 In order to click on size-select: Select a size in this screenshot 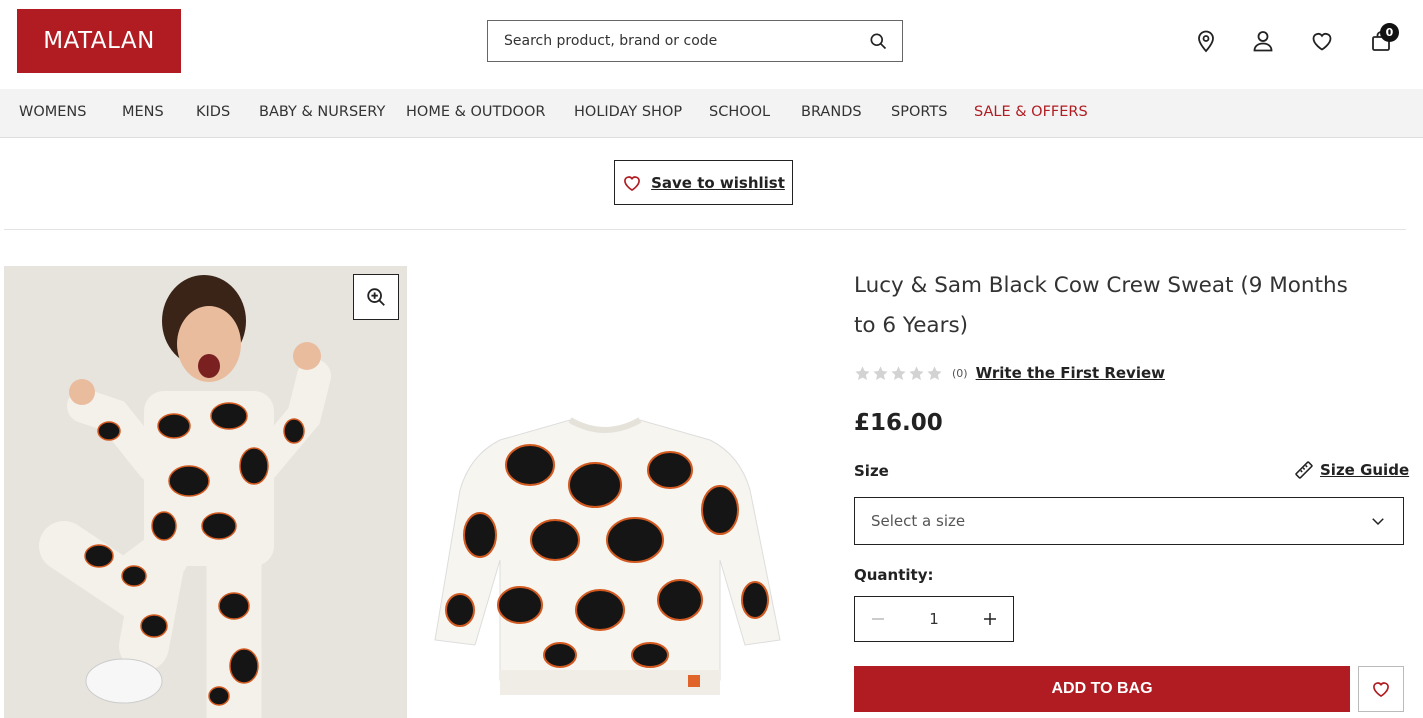, I will do `click(1129, 521)`.